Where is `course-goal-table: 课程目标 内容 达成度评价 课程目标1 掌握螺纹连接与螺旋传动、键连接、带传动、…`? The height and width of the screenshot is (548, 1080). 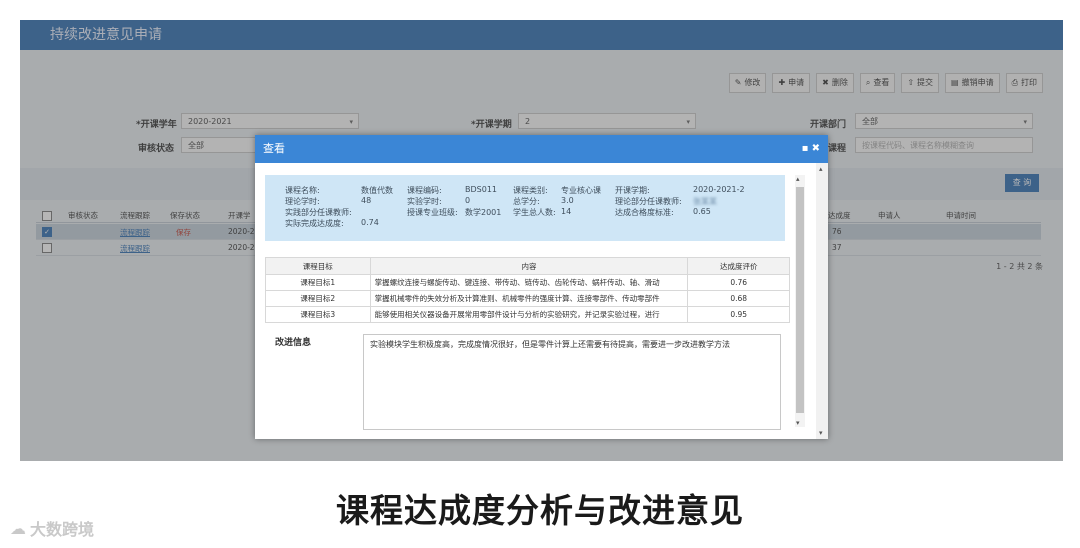
course-goal-table: 课程目标 内容 达成度评价 课程目标1 掌握螺纹连接与螺旋传动、键连接、带传动、… is located at coordinates (527, 290).